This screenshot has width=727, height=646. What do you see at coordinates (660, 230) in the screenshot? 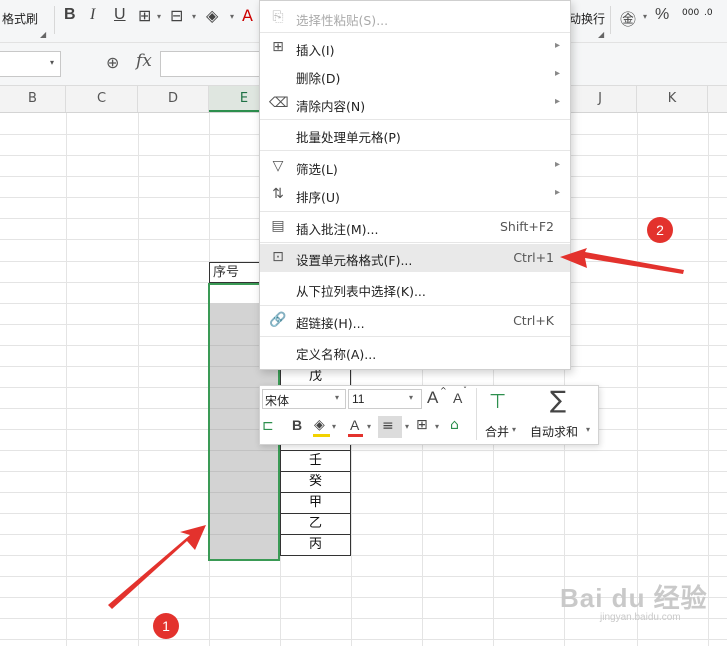
I see `step-badge-2: 2` at bounding box center [660, 230].